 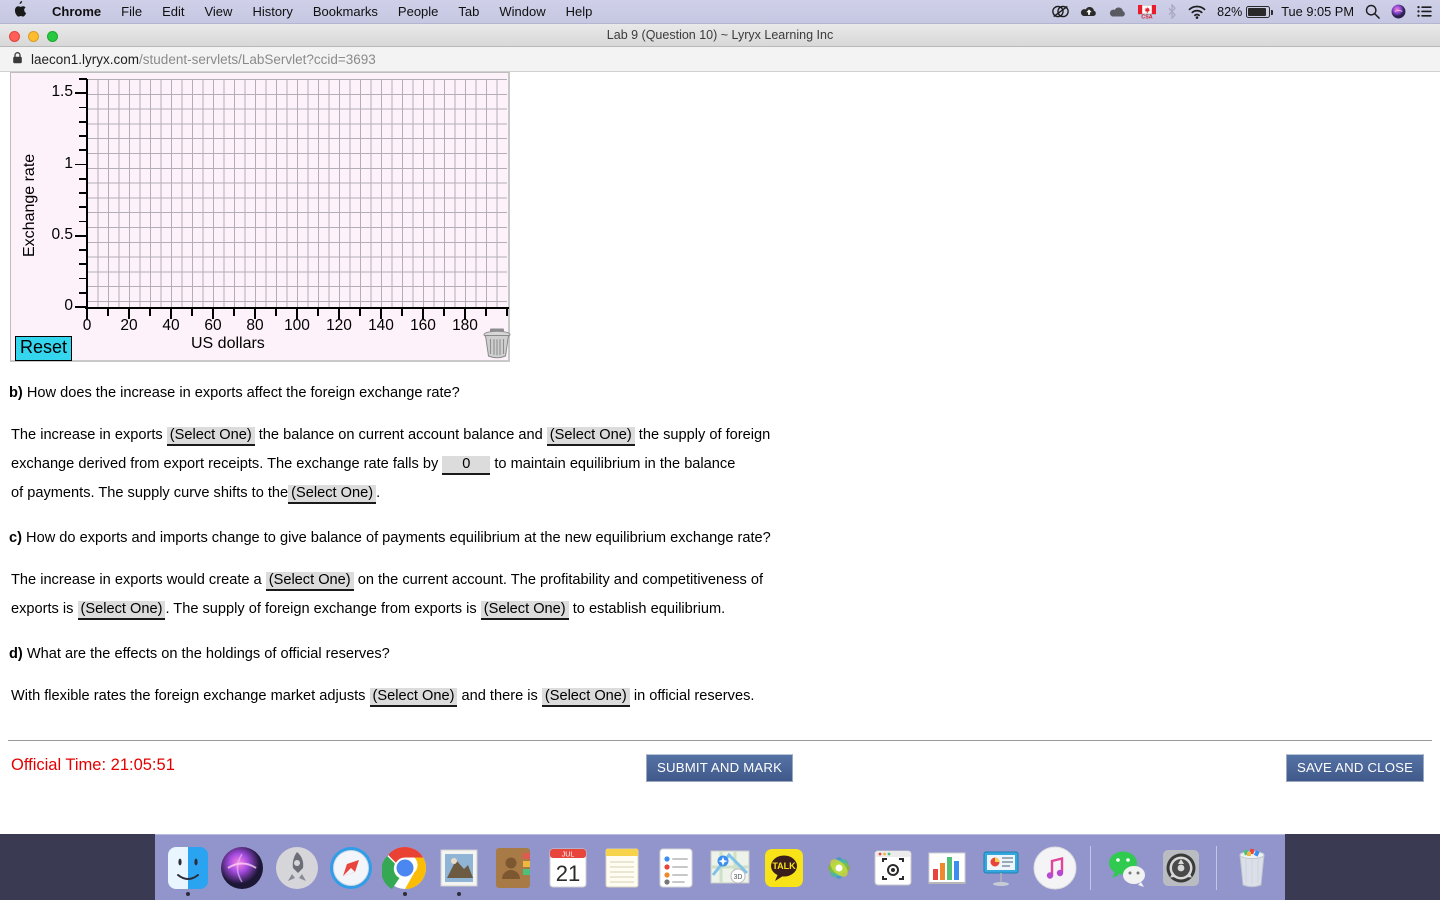 What do you see at coordinates (1362, 867) in the screenshot?
I see `dock-background-right` at bounding box center [1362, 867].